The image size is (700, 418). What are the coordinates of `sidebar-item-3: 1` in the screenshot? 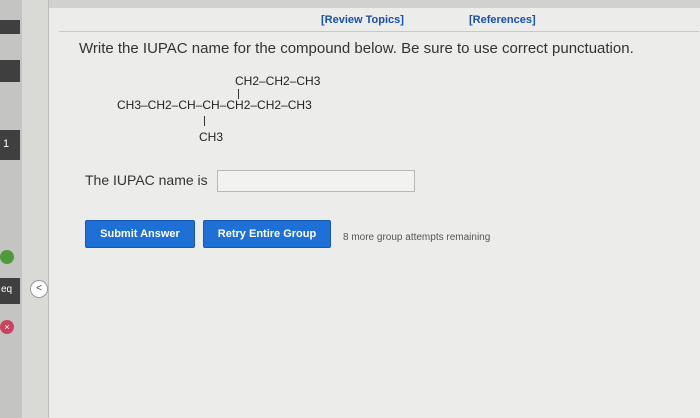 It's located at (10, 145).